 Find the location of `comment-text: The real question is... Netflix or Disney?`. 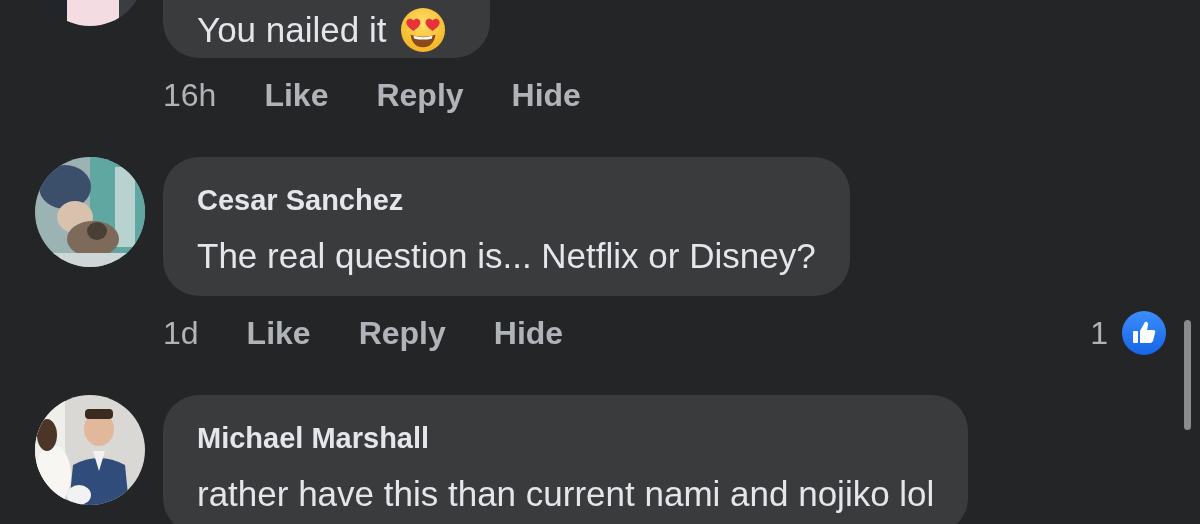

comment-text: The real question is... Netflix or Disney? is located at coordinates (506, 256).